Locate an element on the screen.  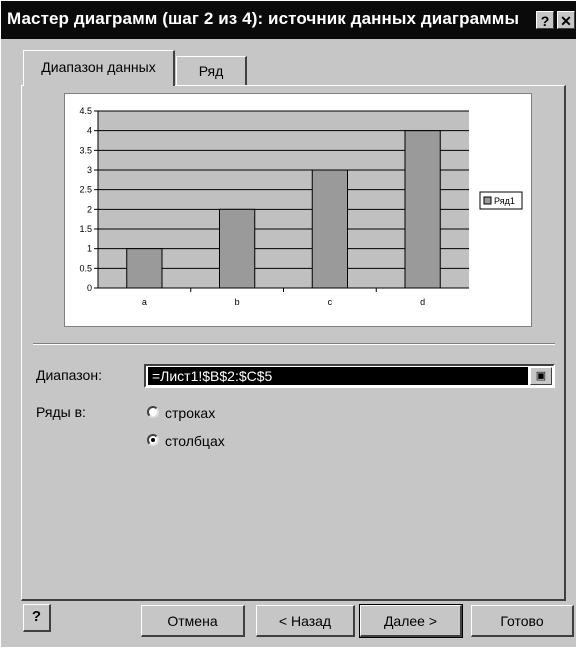
y-tick-label: 1.5 is located at coordinates (85, 229).